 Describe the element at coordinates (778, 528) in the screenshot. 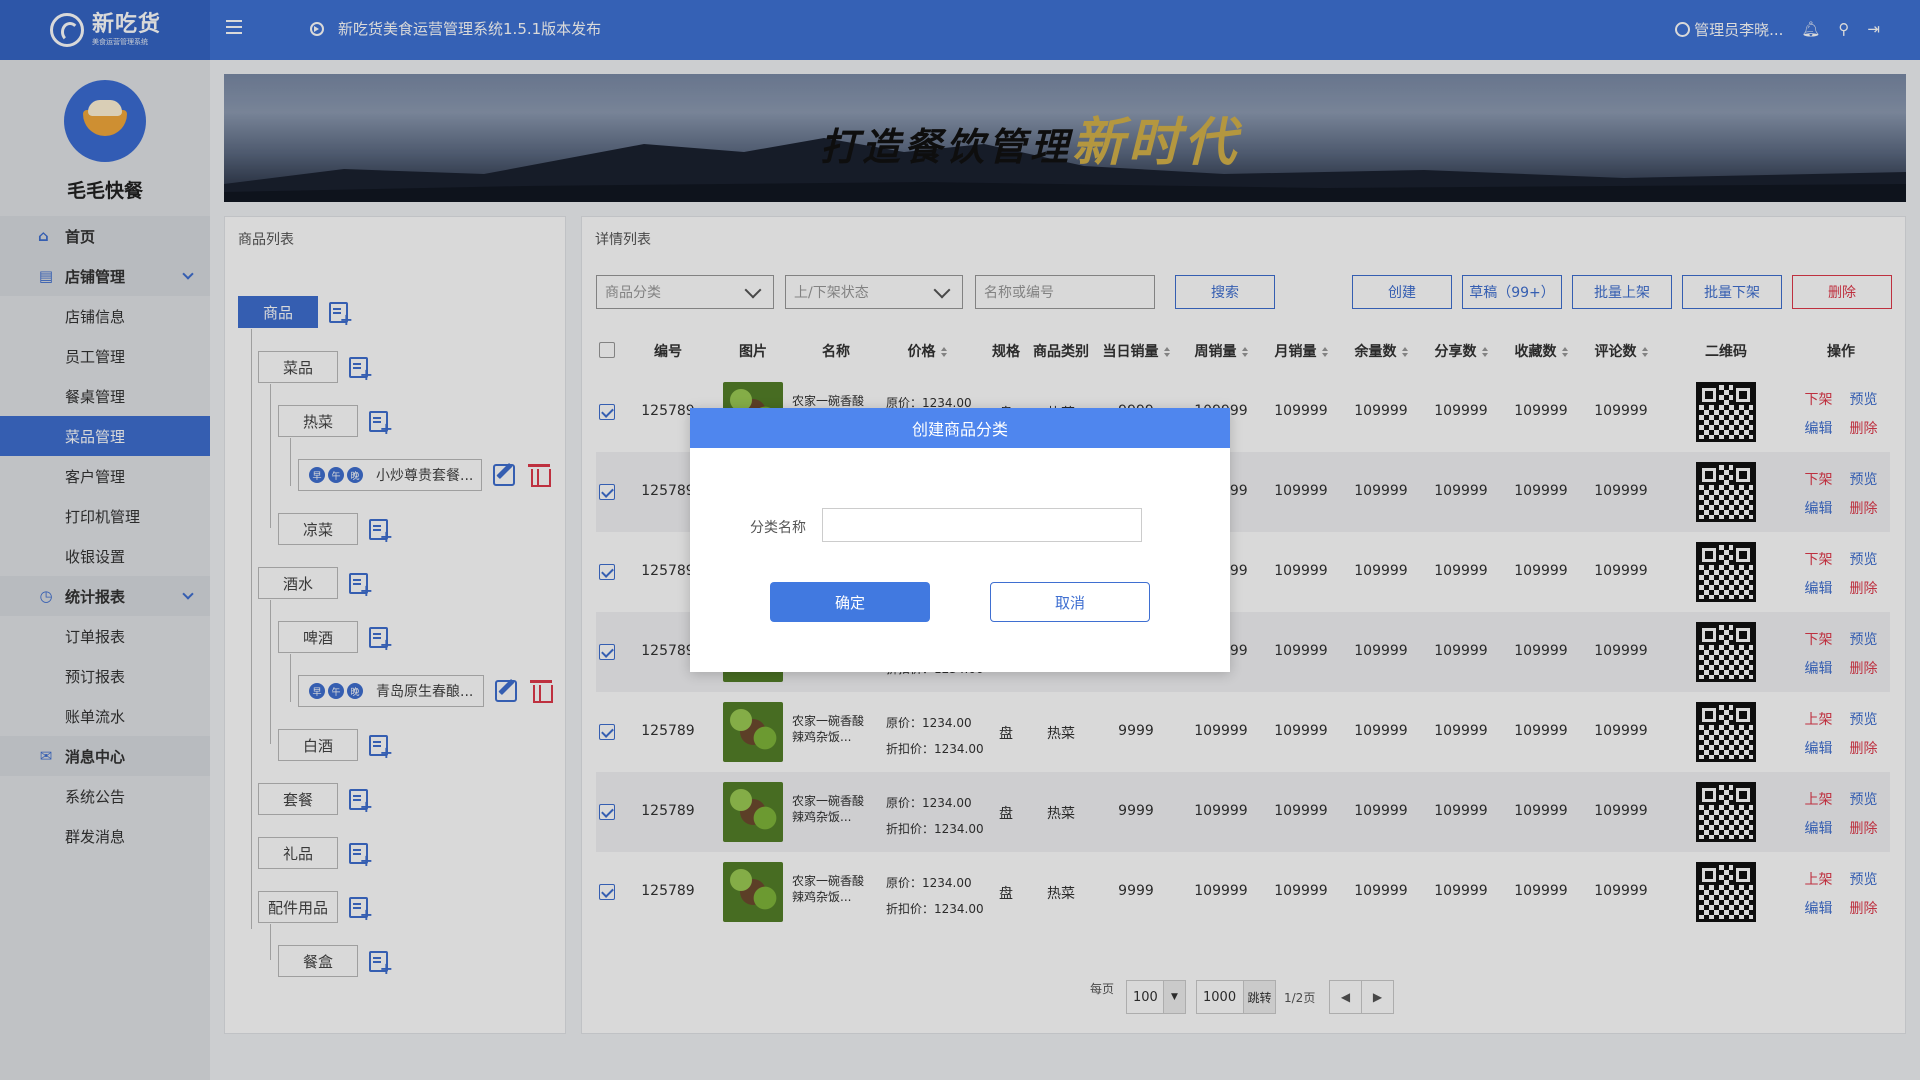

I see `category-name-label: 分类名称` at that location.